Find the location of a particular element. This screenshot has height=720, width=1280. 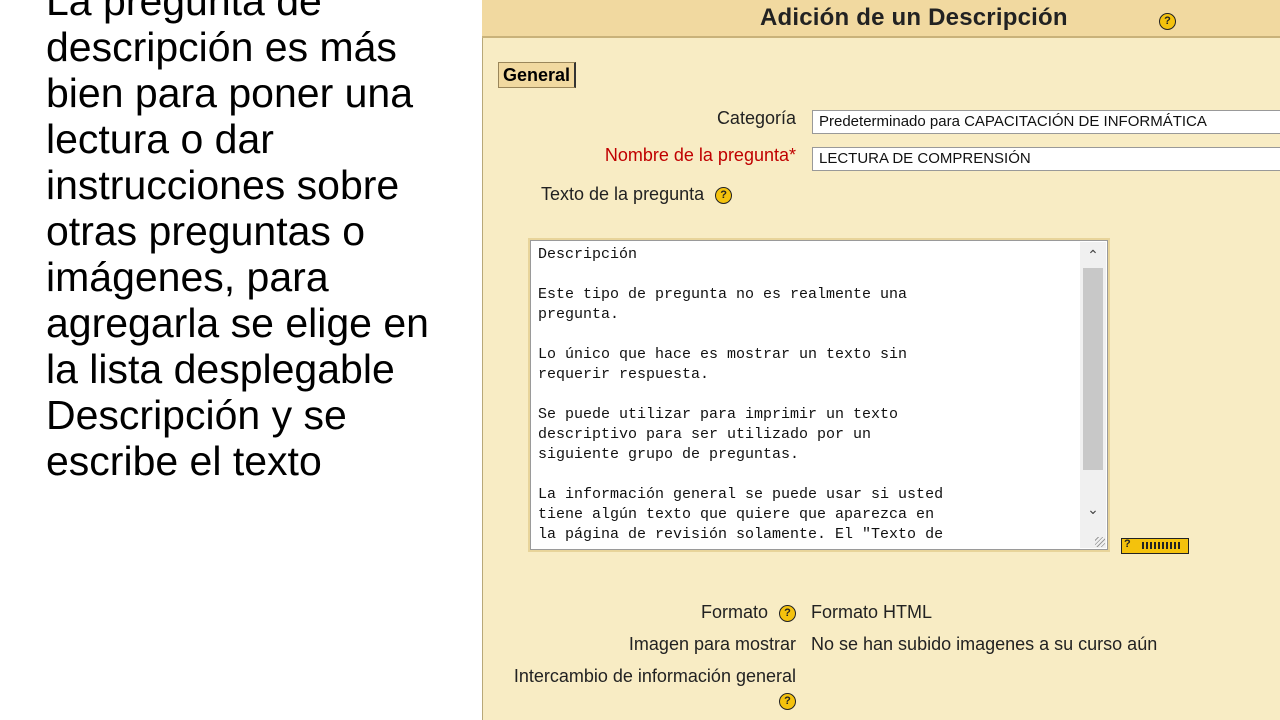

image-value: No se han subido imagenes a su curso aún is located at coordinates (984, 644).